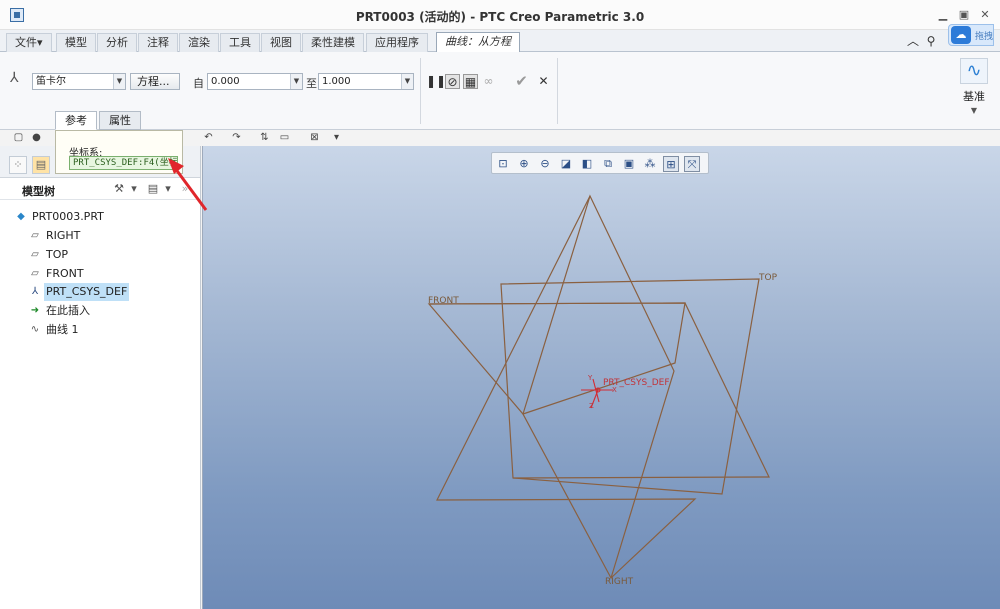 This screenshot has width=1000, height=609. I want to click on tab-file: 文件▾, so click(29, 42).